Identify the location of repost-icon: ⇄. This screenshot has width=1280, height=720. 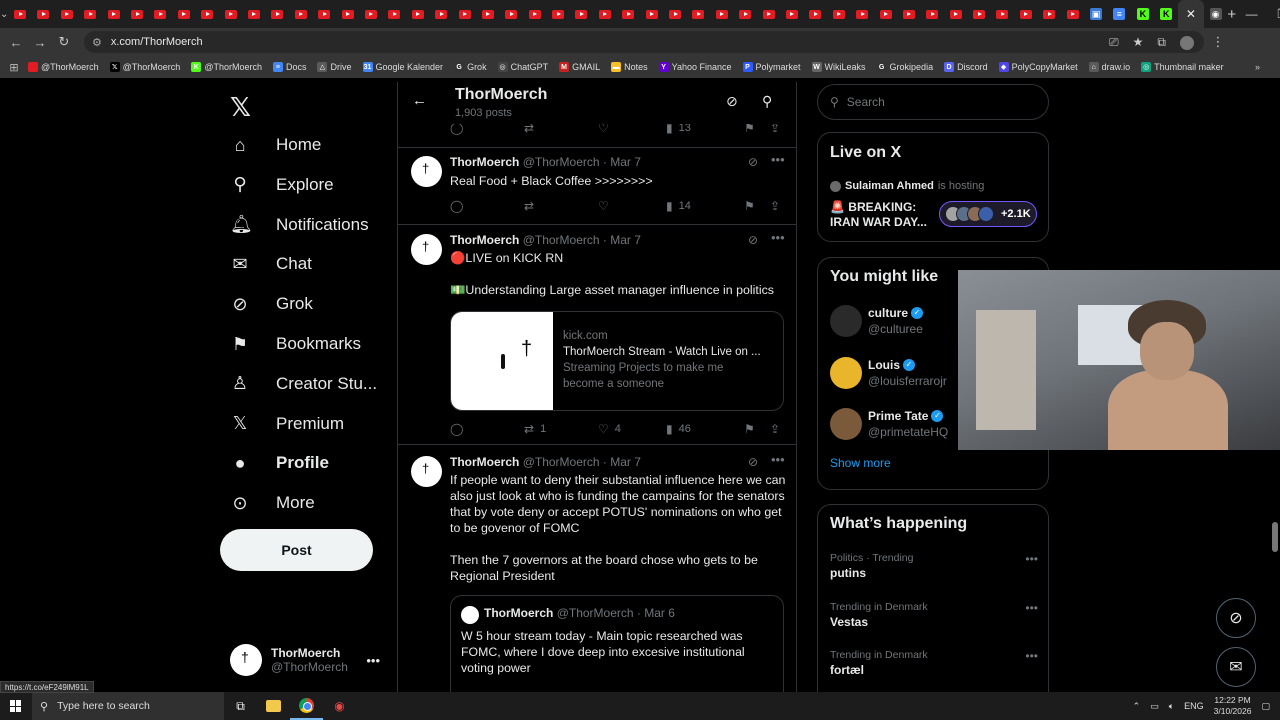
(561, 206).